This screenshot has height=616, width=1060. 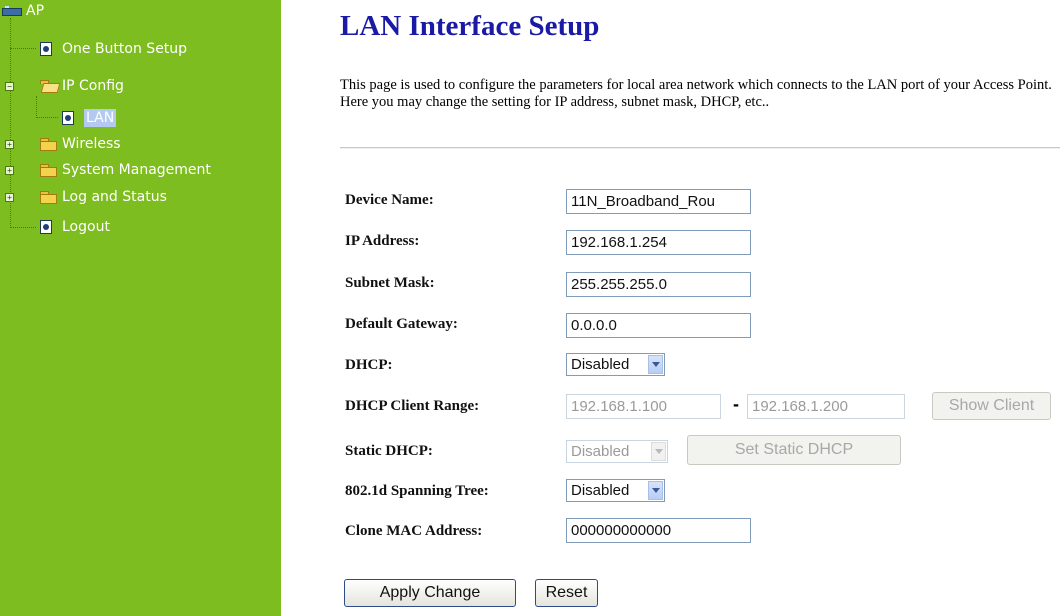 I want to click on set-static-dhcp-button: Set Static DHCP, so click(x=794, y=450).